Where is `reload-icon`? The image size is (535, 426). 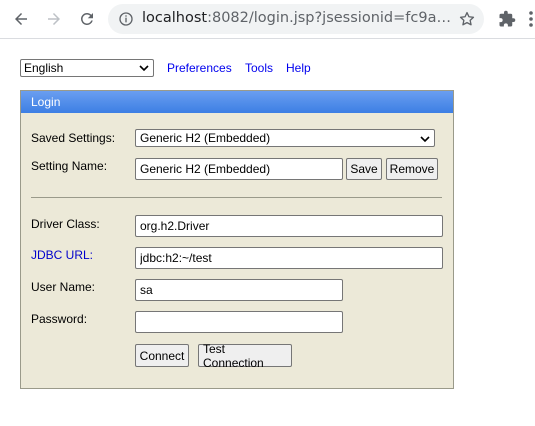
reload-icon is located at coordinates (86, 18).